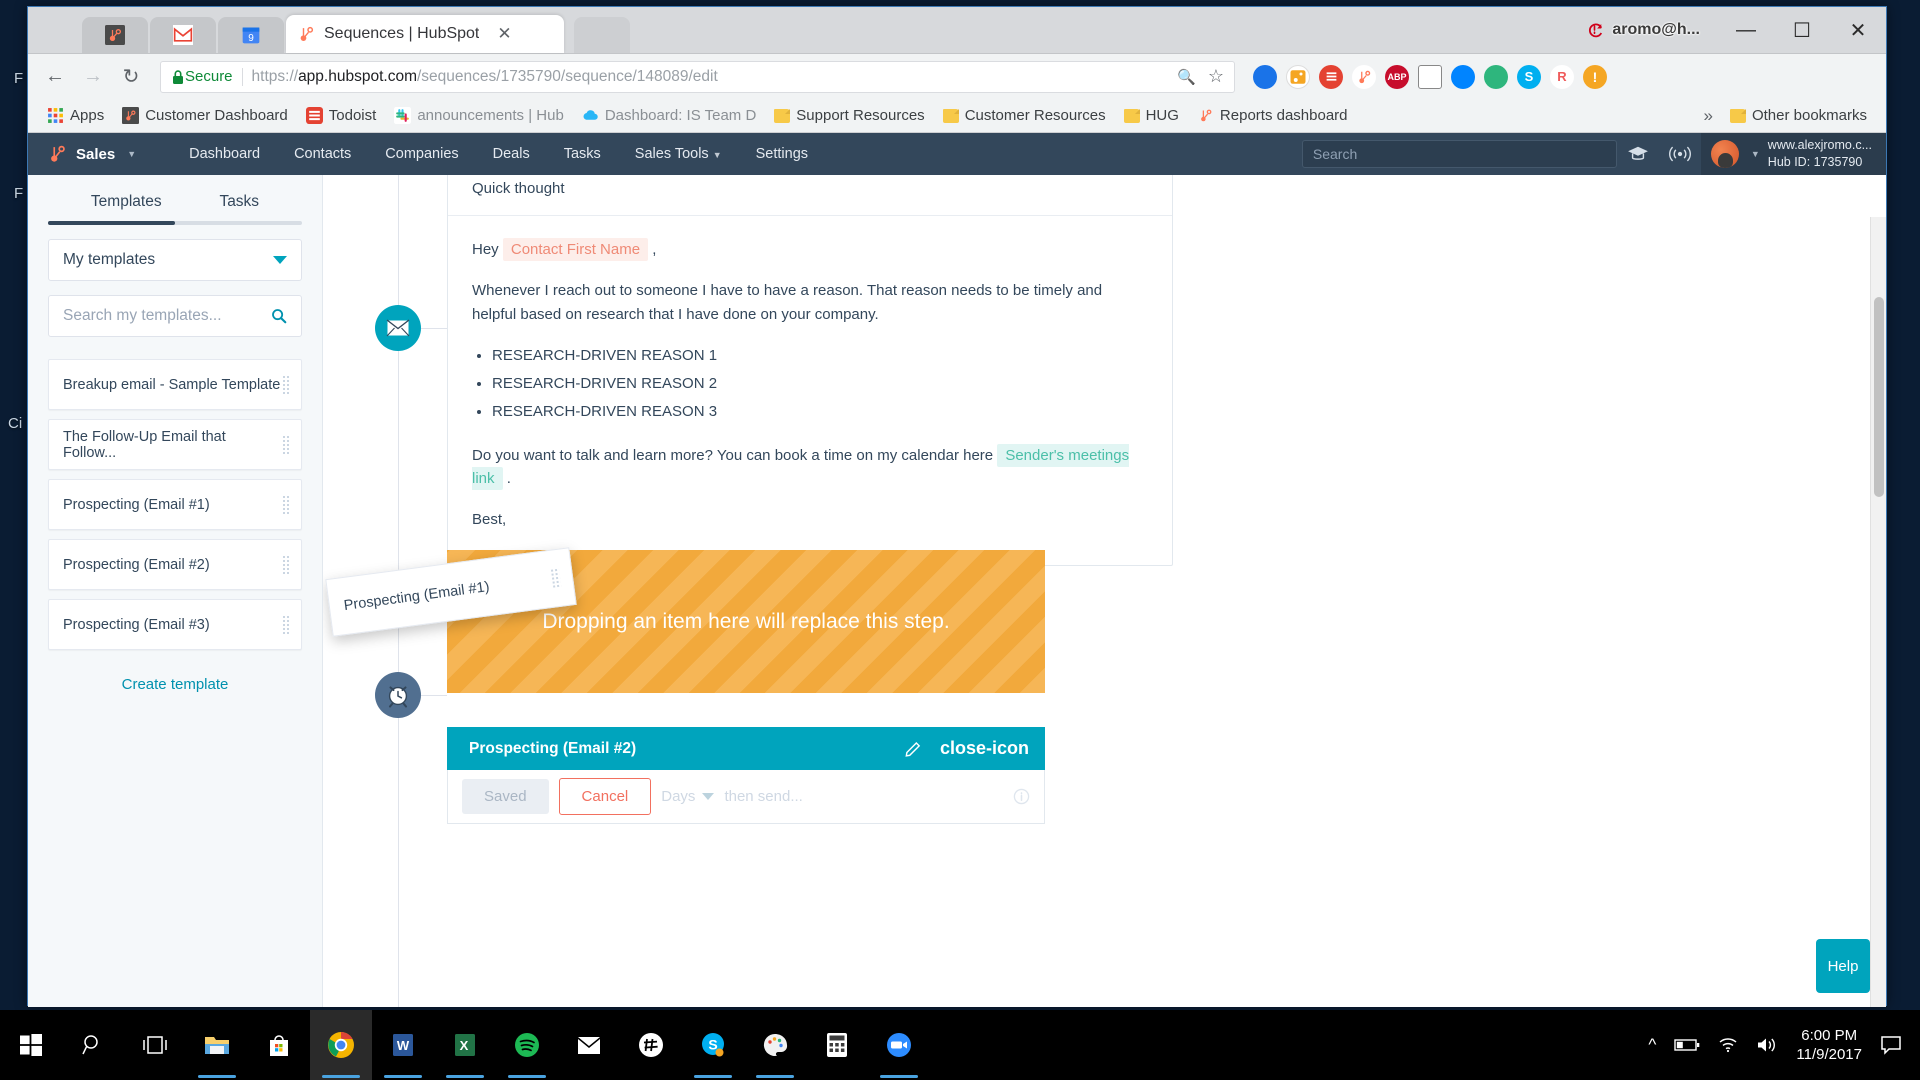 The width and height of the screenshot is (1920, 1080). What do you see at coordinates (341, 1045) in the screenshot?
I see `chrome-icon` at bounding box center [341, 1045].